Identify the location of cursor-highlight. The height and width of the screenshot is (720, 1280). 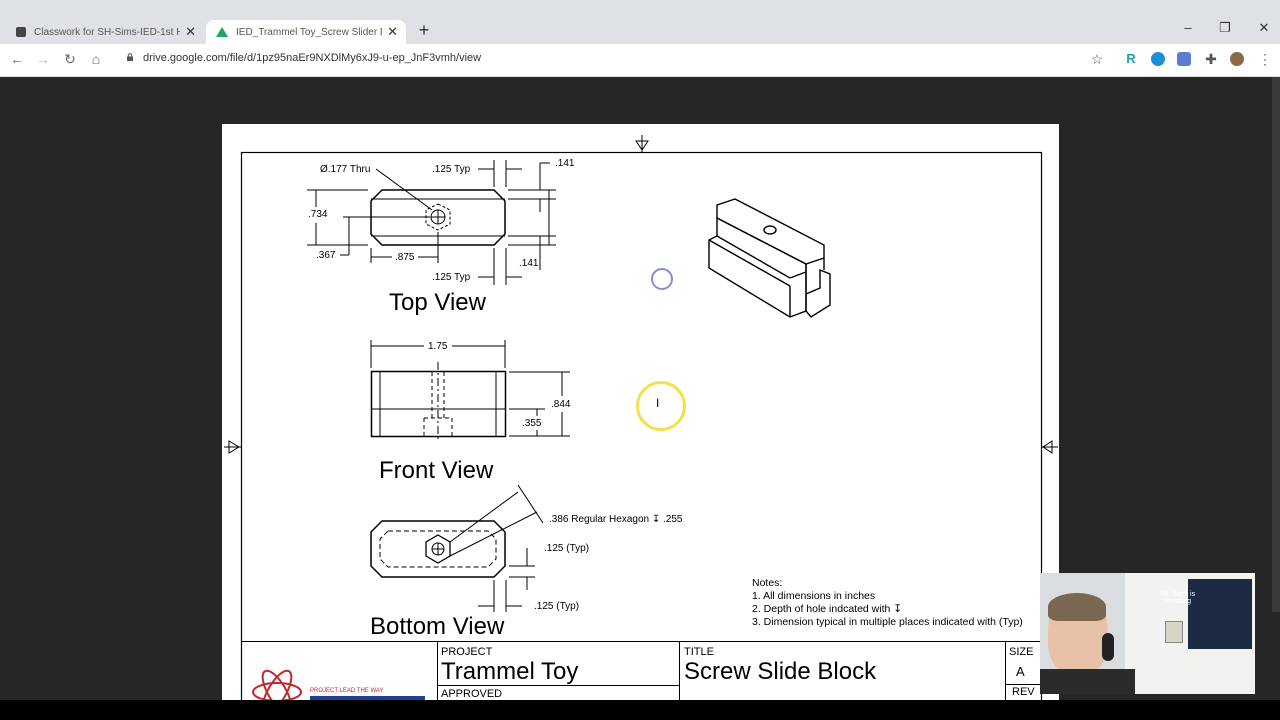
(661, 406).